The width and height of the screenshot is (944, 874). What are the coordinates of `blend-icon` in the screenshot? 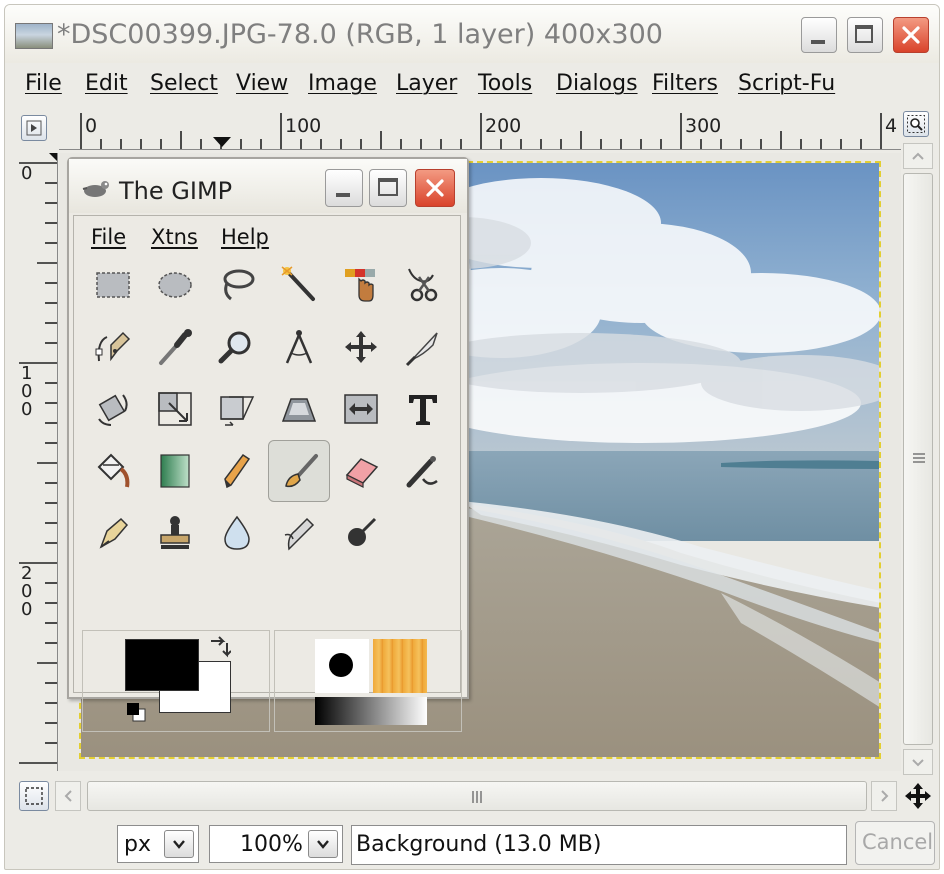 It's located at (175, 471).